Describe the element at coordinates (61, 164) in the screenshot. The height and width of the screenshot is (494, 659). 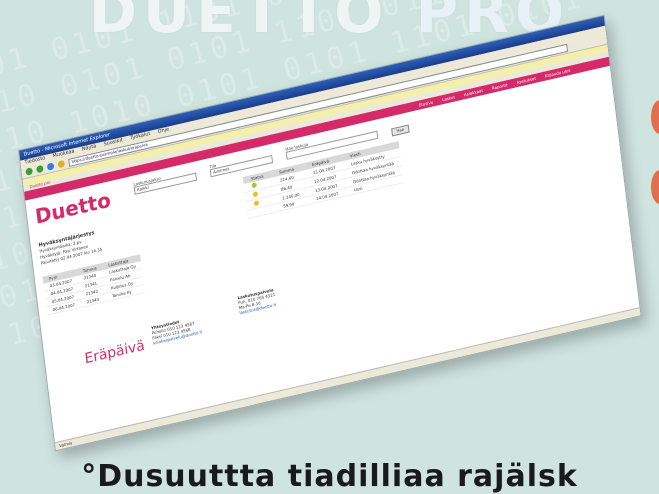
I see `home-icon` at that location.